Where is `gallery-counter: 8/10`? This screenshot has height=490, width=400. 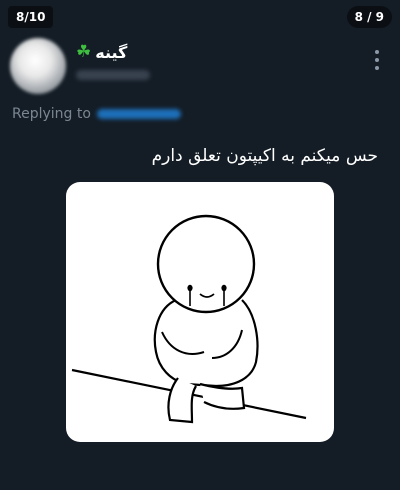
gallery-counter: 8/10 is located at coordinates (31, 17).